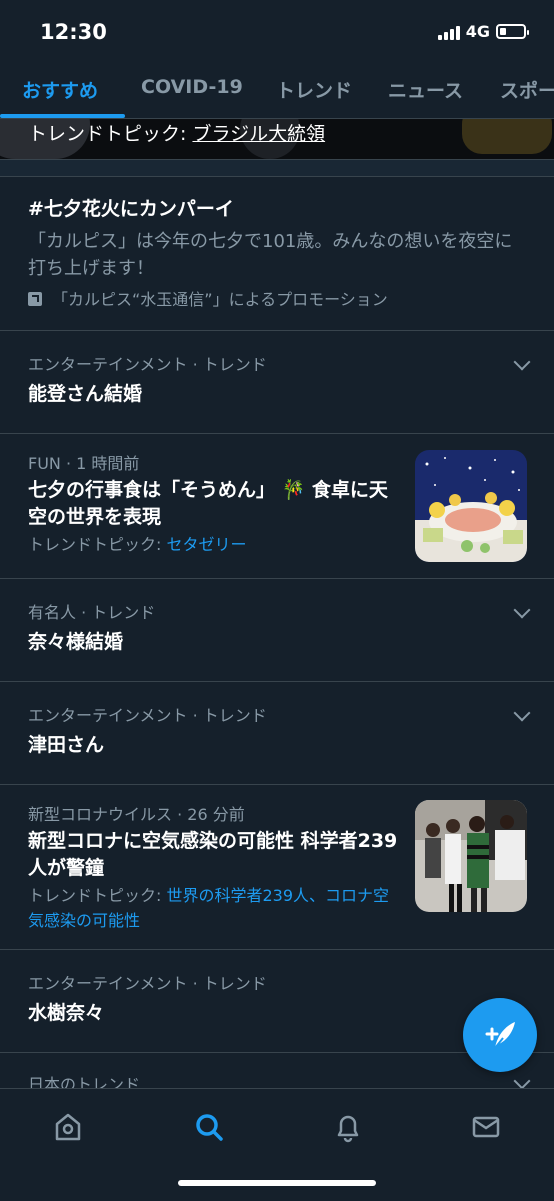 The height and width of the screenshot is (1201, 554). I want to click on trend-item: 有名人 · トレンド 奈々様結婚, so click(277, 630).